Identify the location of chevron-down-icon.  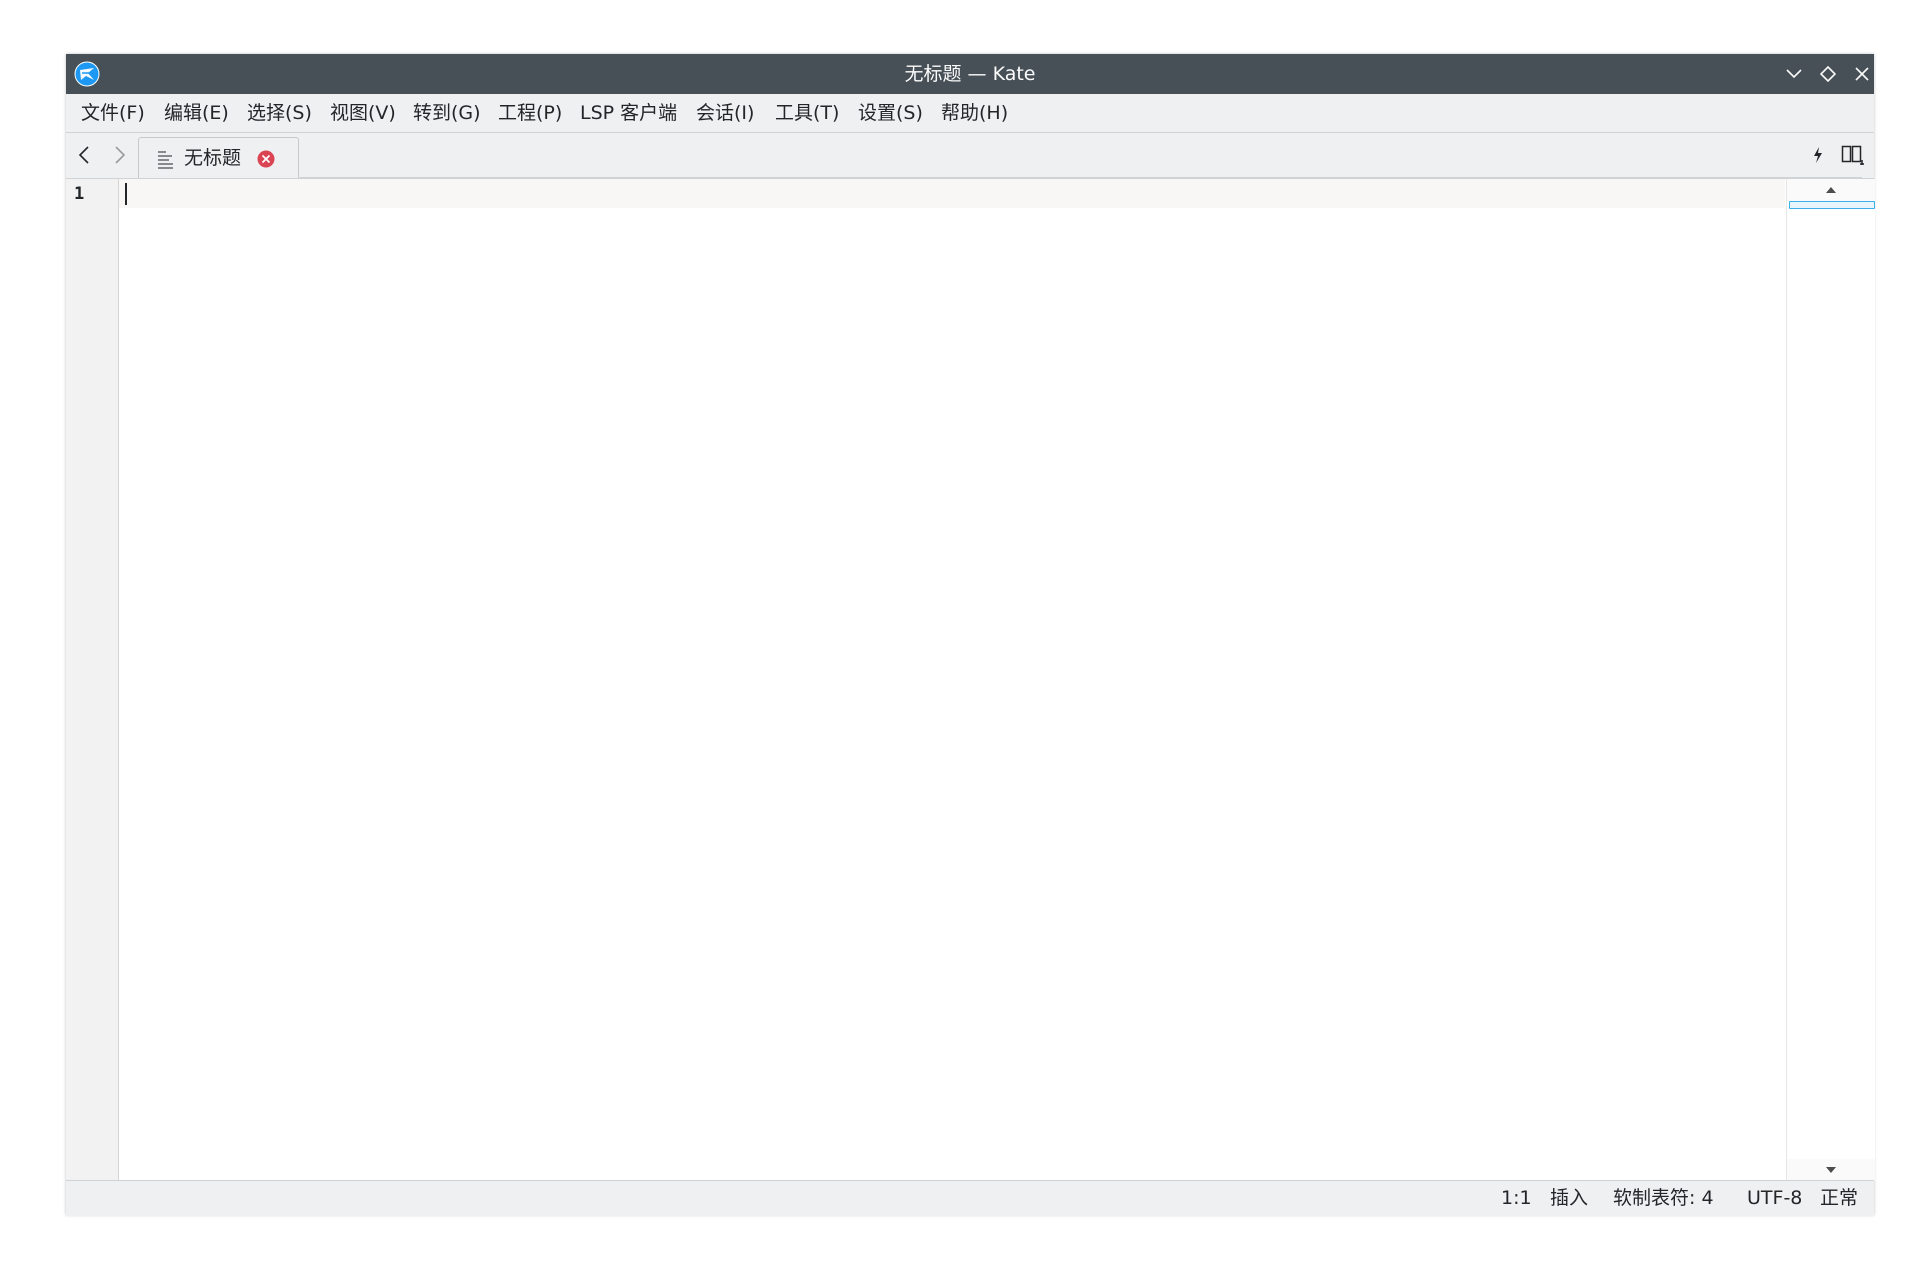
(1794, 74).